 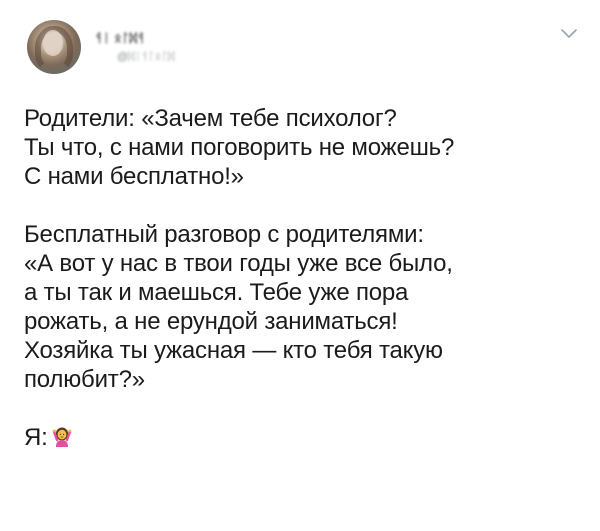 I want to click on me-label: Я:, so click(x=36, y=437).